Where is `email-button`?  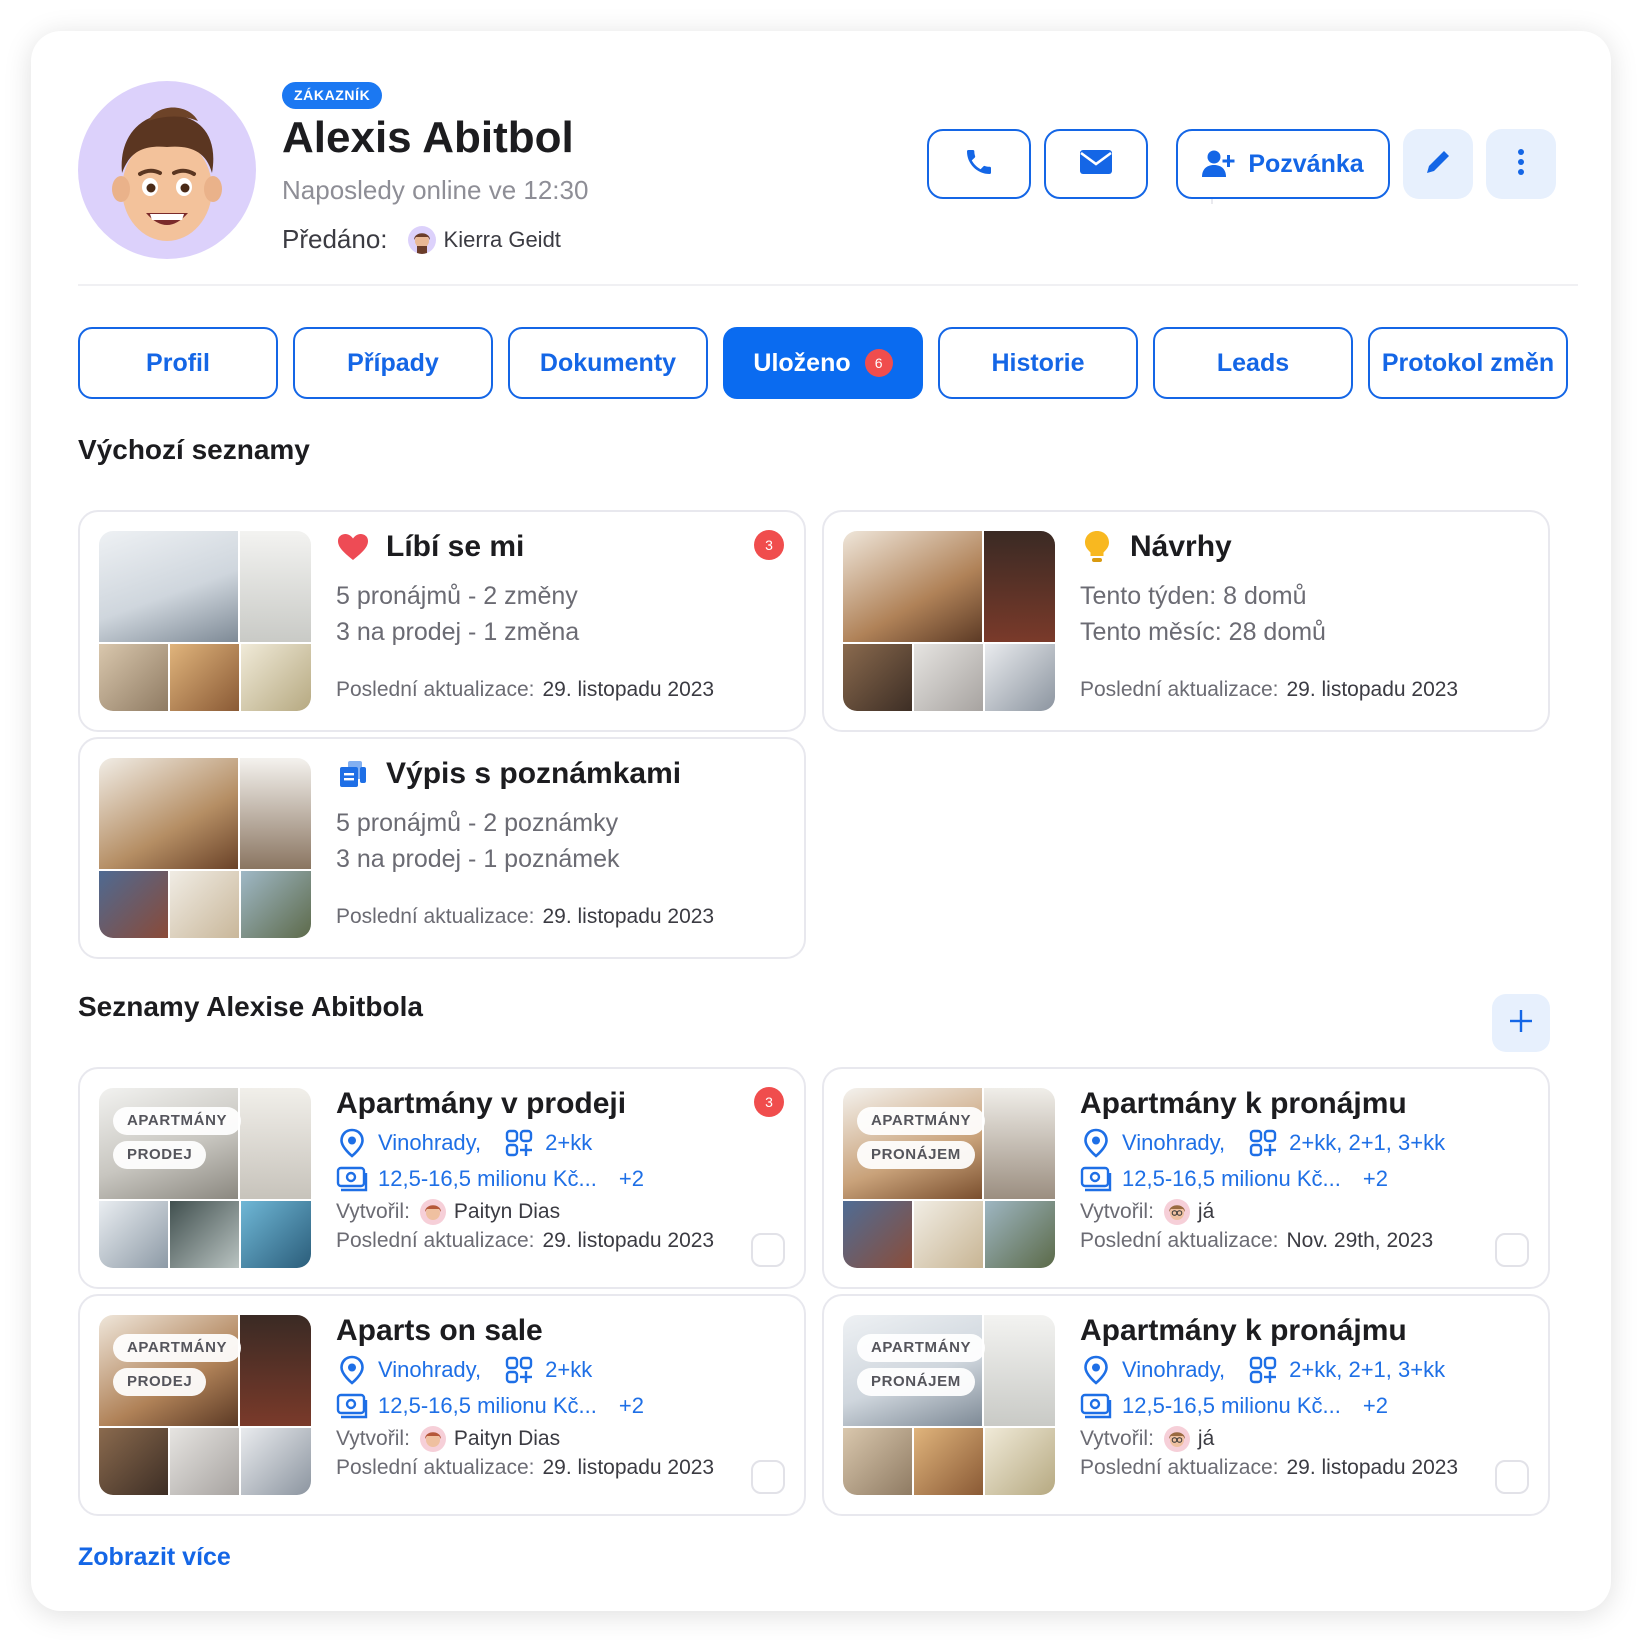 email-button is located at coordinates (1096, 164).